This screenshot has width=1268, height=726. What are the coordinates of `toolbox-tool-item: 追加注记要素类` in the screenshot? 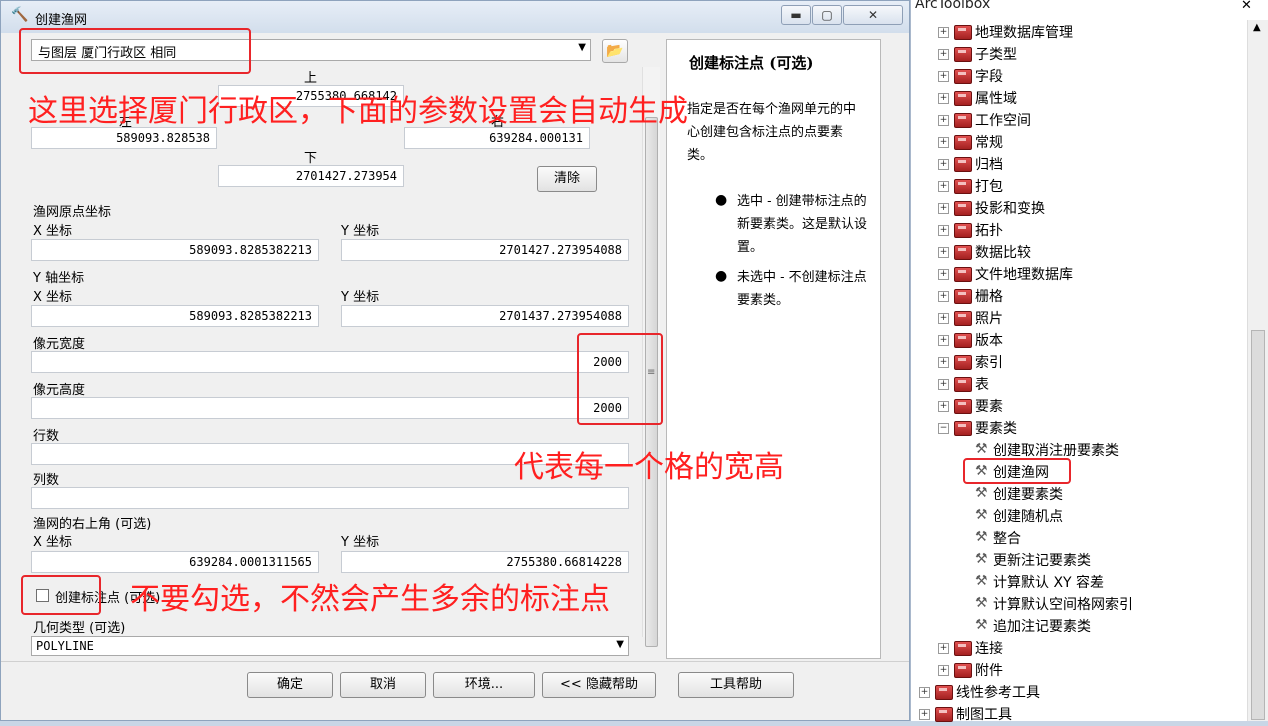 It's located at (1042, 627).